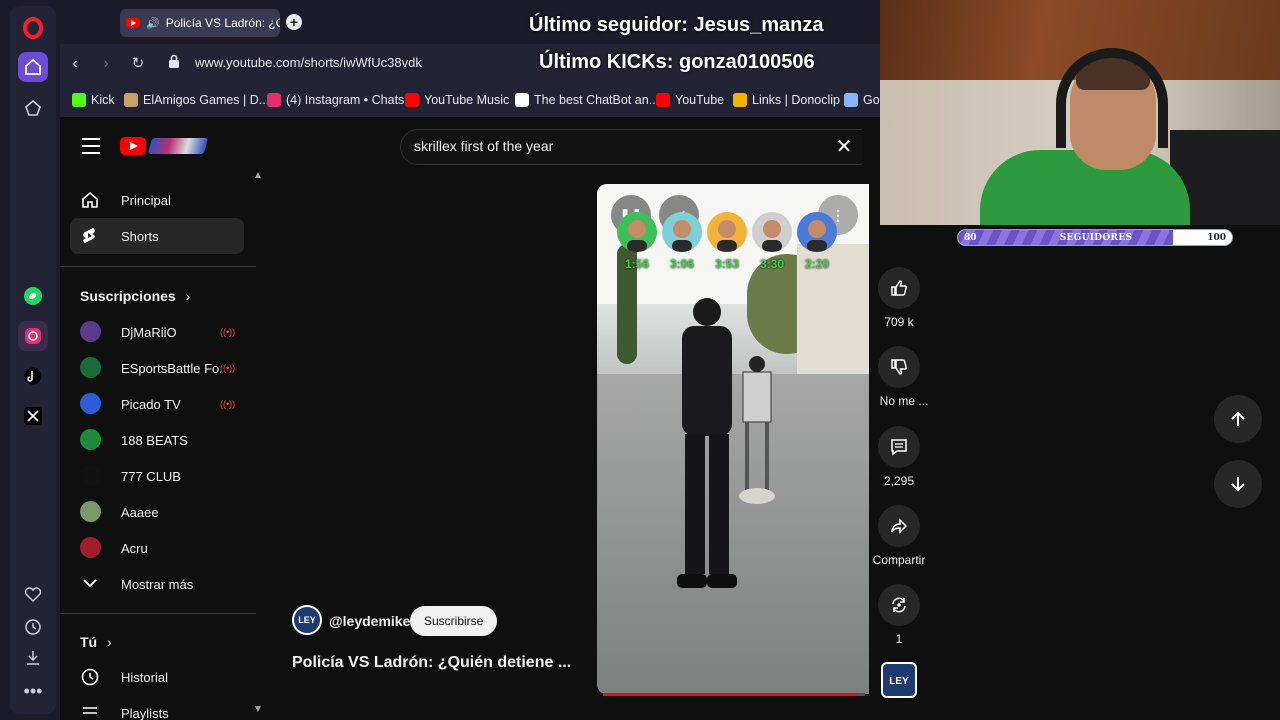 This screenshot has width=1280, height=720. I want to click on comments-count: 2,295, so click(899, 481).